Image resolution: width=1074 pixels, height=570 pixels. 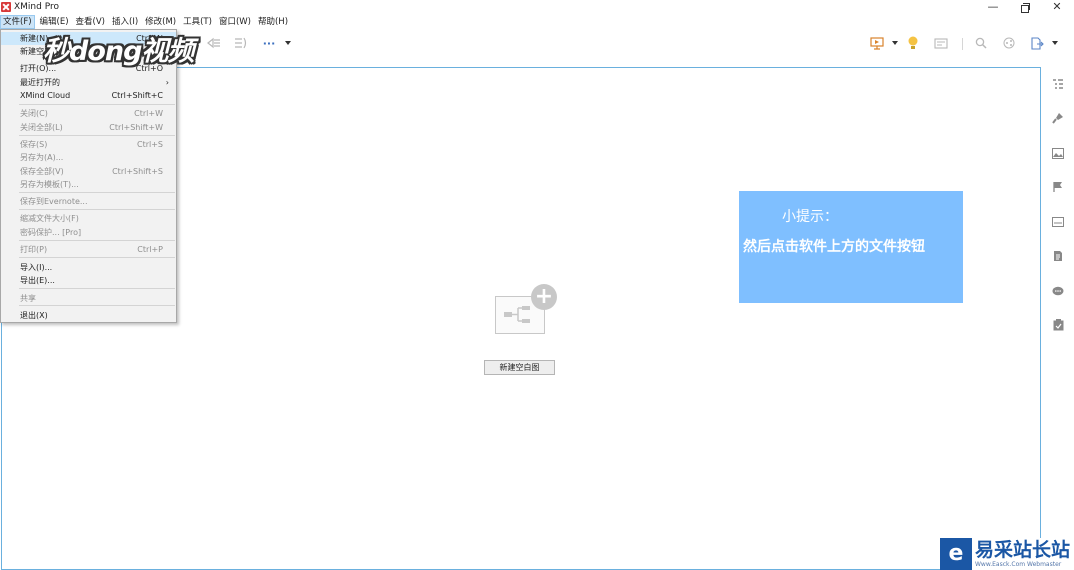 What do you see at coordinates (90, 22) in the screenshot?
I see `menu-view: 查看(V)` at bounding box center [90, 22].